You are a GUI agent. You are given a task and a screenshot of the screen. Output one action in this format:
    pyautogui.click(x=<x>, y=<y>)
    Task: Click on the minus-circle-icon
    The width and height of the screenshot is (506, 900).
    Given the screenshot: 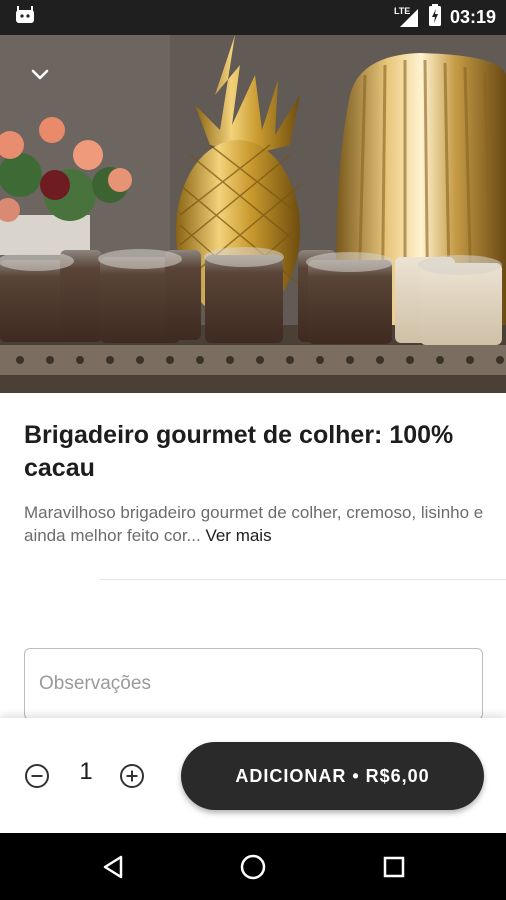 What is the action you would take?
    pyautogui.click(x=37, y=776)
    